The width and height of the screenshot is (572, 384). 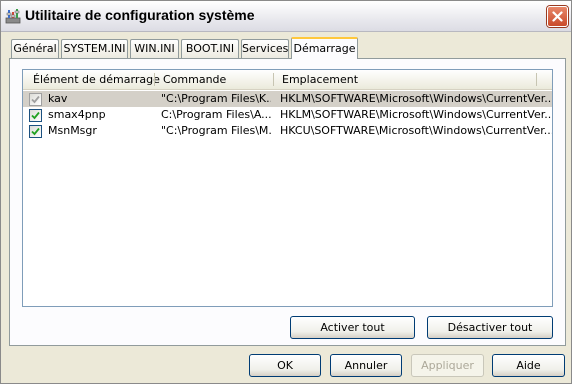 I want to click on startup-item-name: smax4pnp, so click(x=77, y=114).